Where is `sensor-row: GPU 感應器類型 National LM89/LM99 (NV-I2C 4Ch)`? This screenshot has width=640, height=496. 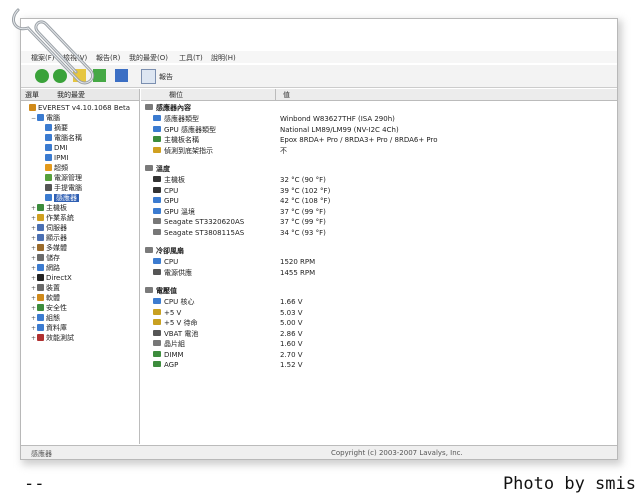 sensor-row: GPU 感應器類型 National LM89/LM99 (NV-I2C 4Ch) is located at coordinates (376, 130).